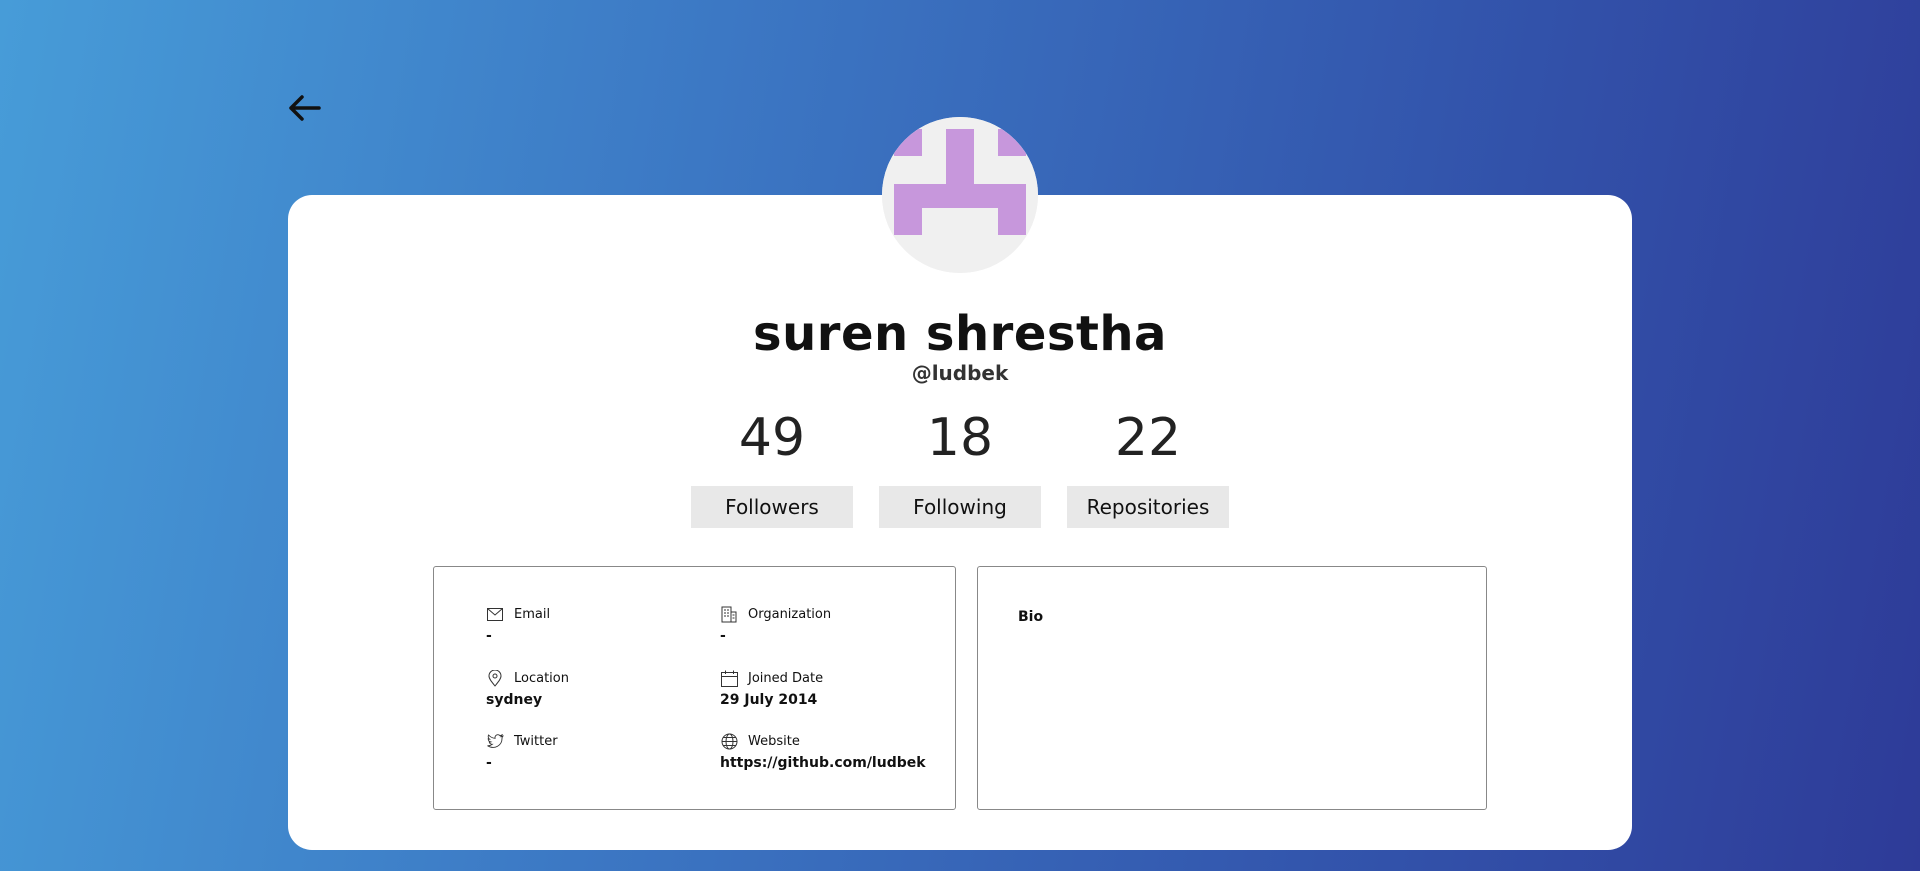  What do you see at coordinates (960, 507) in the screenshot?
I see `following-button: Following` at bounding box center [960, 507].